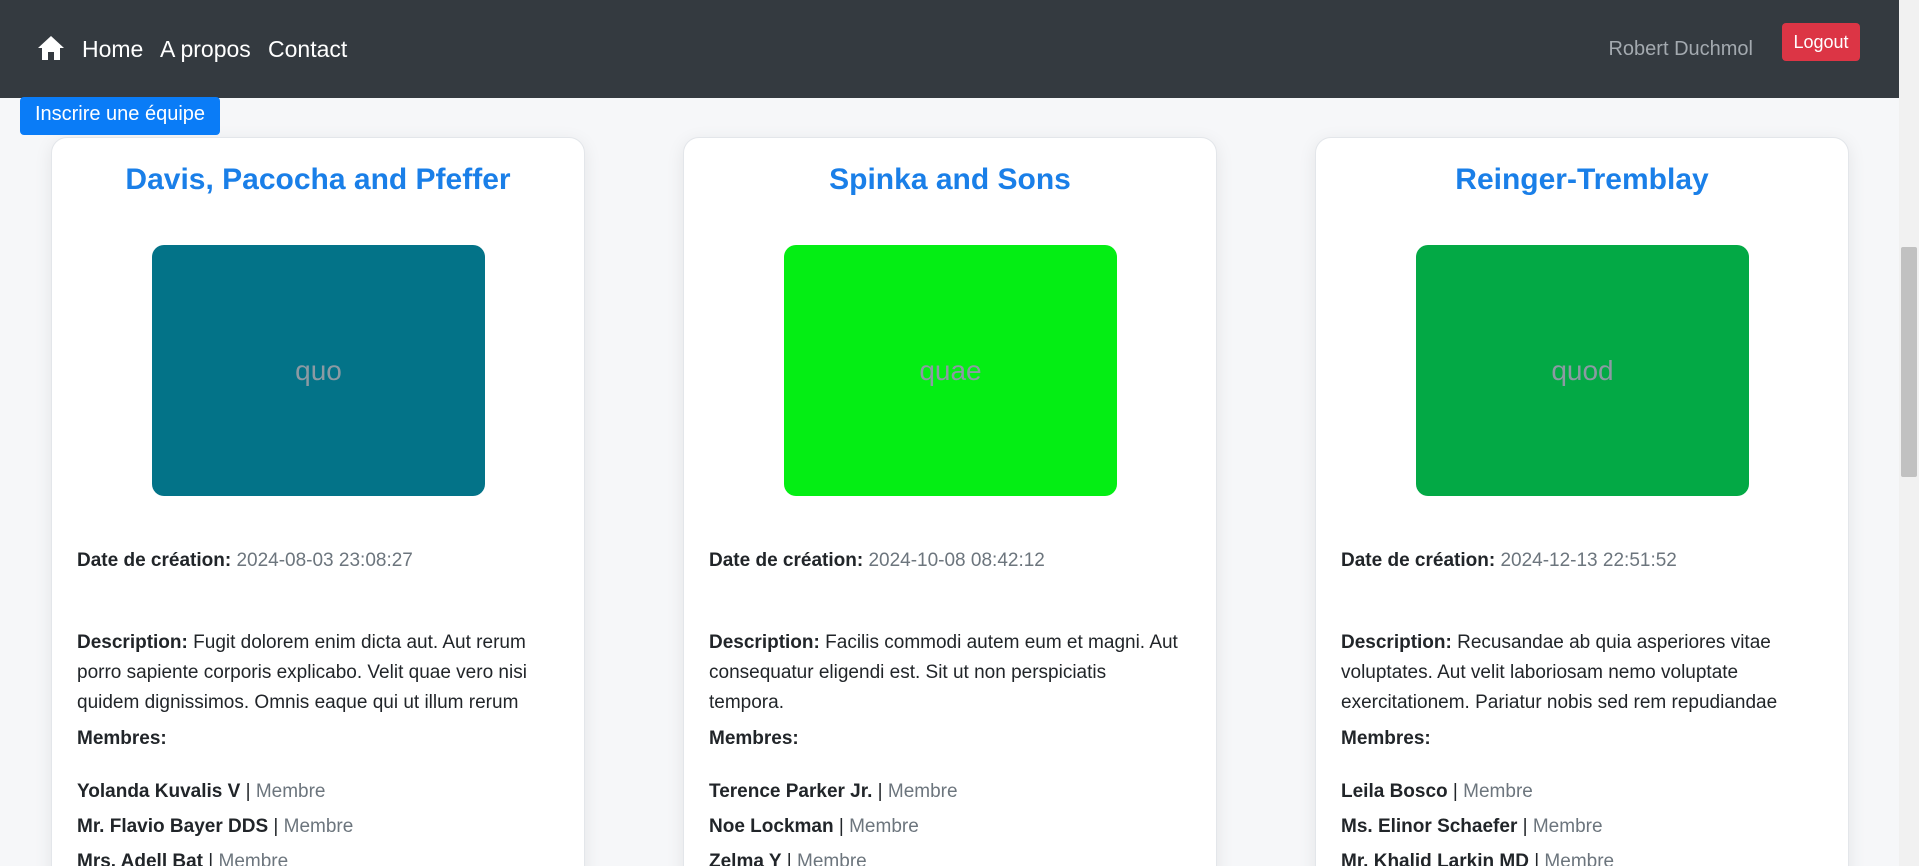 The width and height of the screenshot is (1919, 866). I want to click on member-item: Mr. Khalid Larkin MD | Membre, so click(1582, 855).